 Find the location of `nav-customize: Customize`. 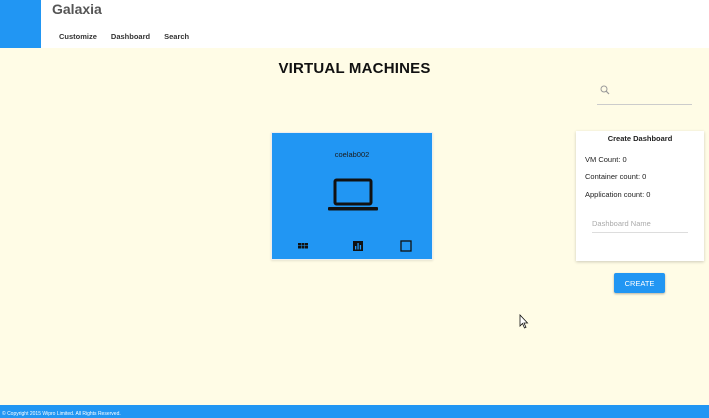

nav-customize: Customize is located at coordinates (78, 36).